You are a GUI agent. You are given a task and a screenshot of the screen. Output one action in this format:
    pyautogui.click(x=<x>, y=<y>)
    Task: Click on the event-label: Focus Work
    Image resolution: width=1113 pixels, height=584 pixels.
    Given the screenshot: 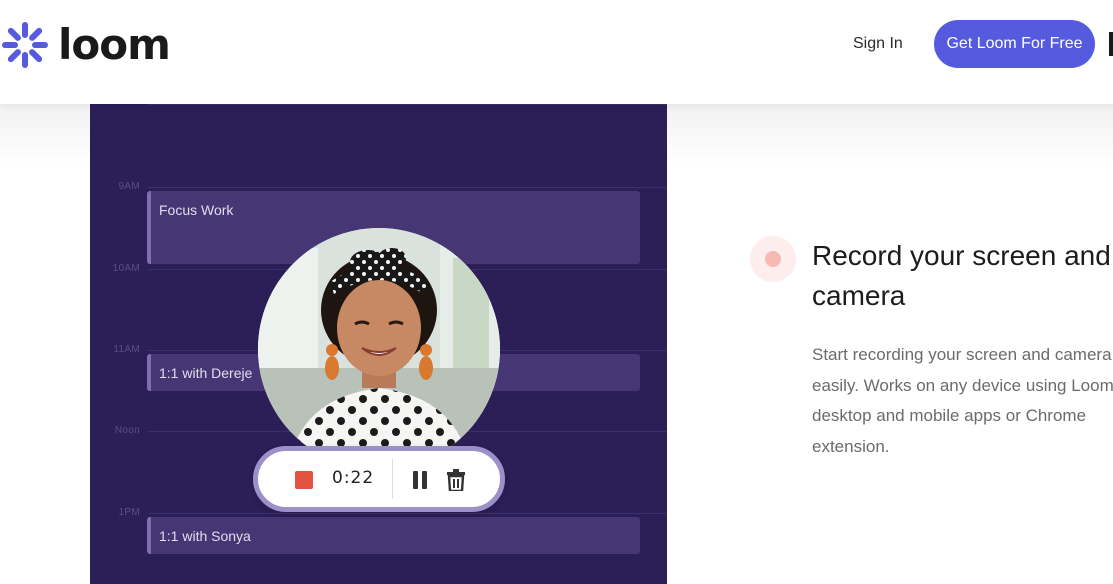 What is the action you would take?
    pyautogui.click(x=196, y=210)
    